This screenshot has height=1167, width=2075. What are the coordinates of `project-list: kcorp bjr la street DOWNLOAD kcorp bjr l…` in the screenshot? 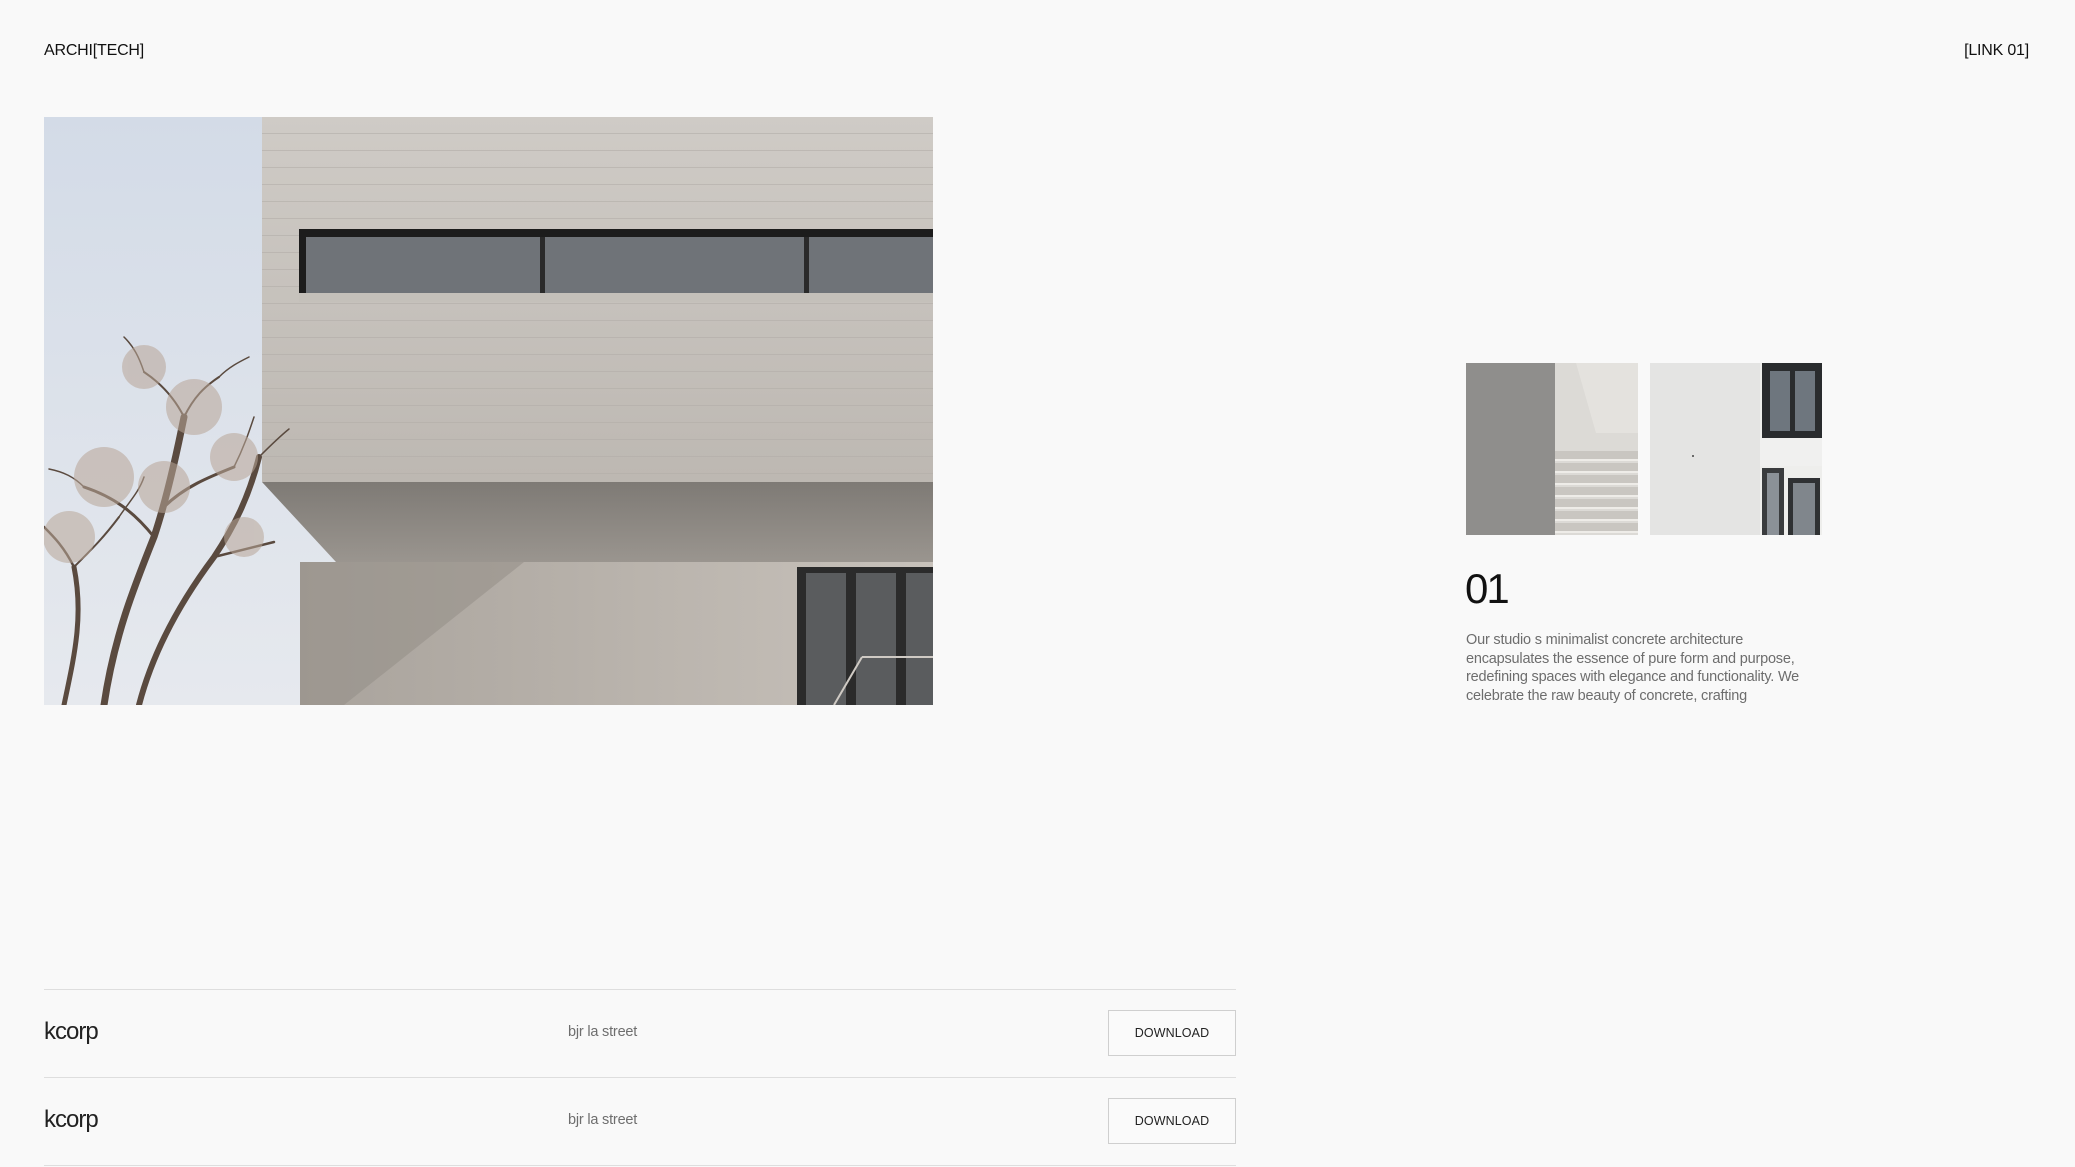 It's located at (640, 1077).